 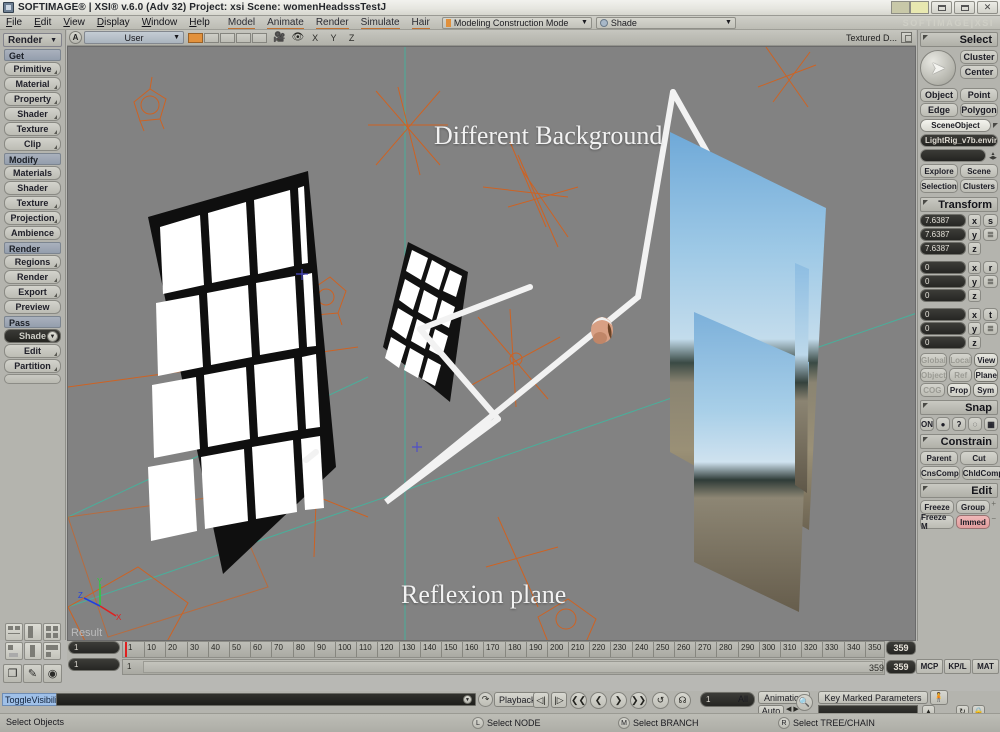 I want to click on scene-object-menu-icon, so click(x=995, y=125).